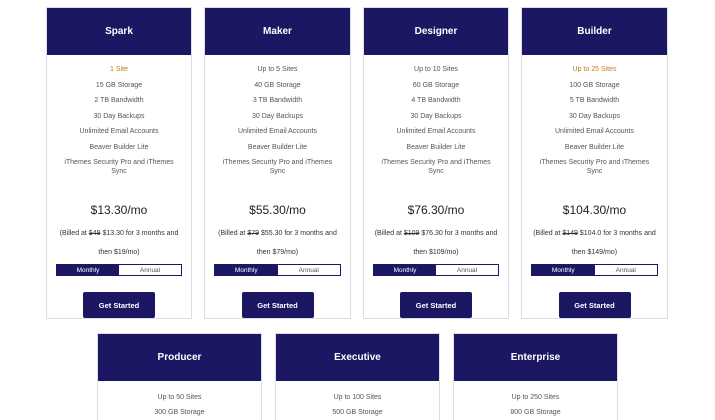 The height and width of the screenshot is (420, 715). What do you see at coordinates (436, 100) in the screenshot?
I see `feature-item: 4 TB Bandwidth` at bounding box center [436, 100].